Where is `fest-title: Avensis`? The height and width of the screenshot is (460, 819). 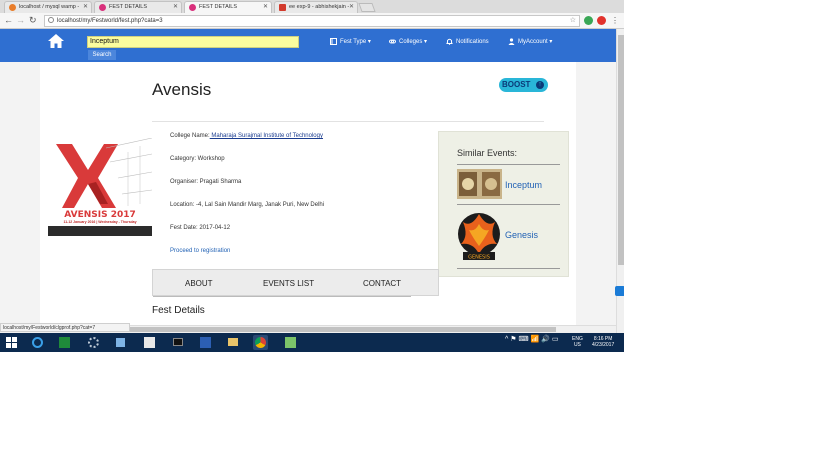
fest-title: Avensis is located at coordinates (182, 89).